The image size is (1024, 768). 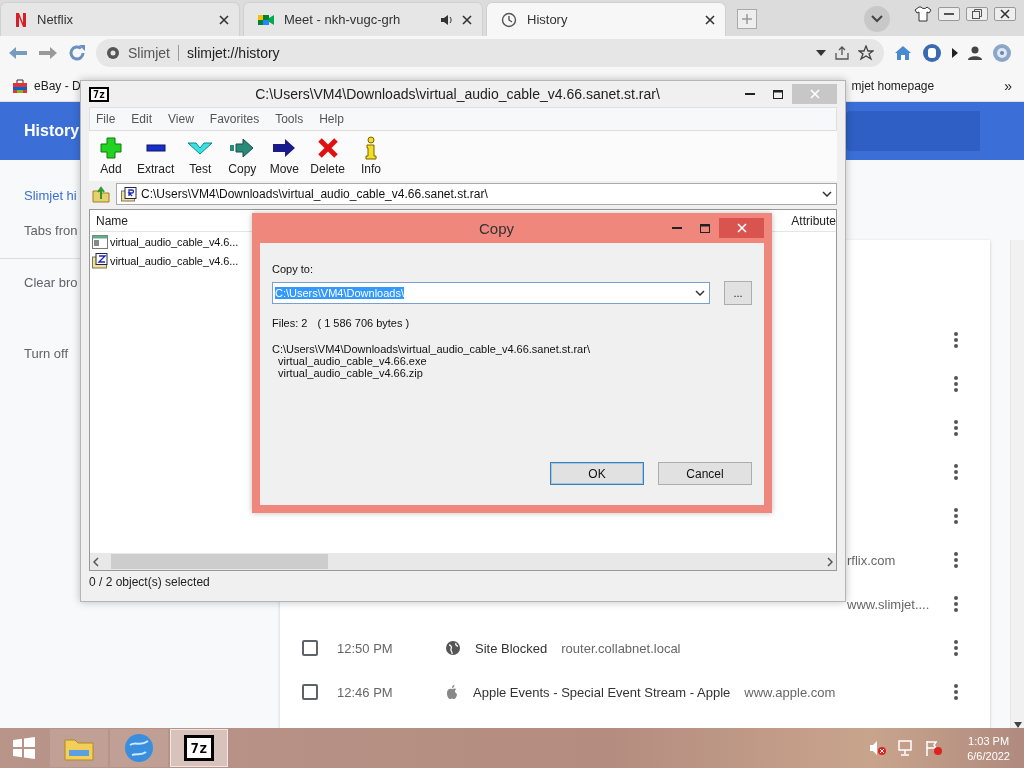 What do you see at coordinates (866, 53) in the screenshot?
I see `star-icon` at bounding box center [866, 53].